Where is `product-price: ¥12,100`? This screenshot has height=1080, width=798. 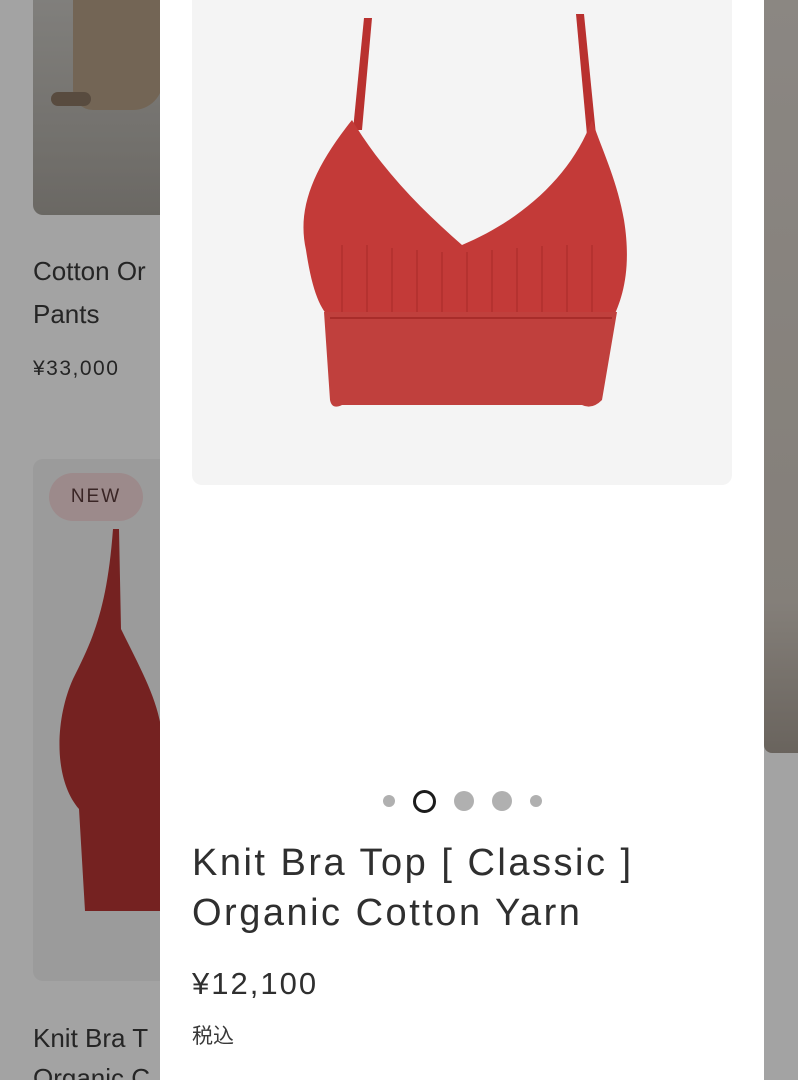 product-price: ¥12,100 is located at coordinates (255, 983).